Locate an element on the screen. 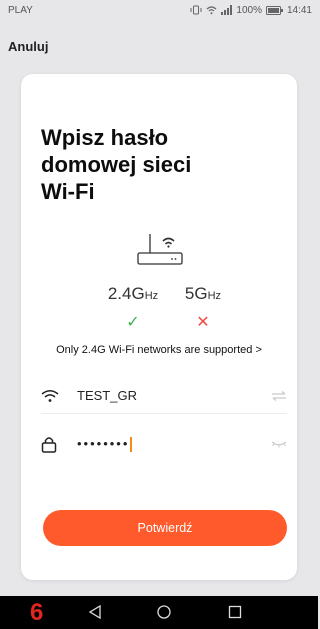  wifi-icon is located at coordinates (54, 396).